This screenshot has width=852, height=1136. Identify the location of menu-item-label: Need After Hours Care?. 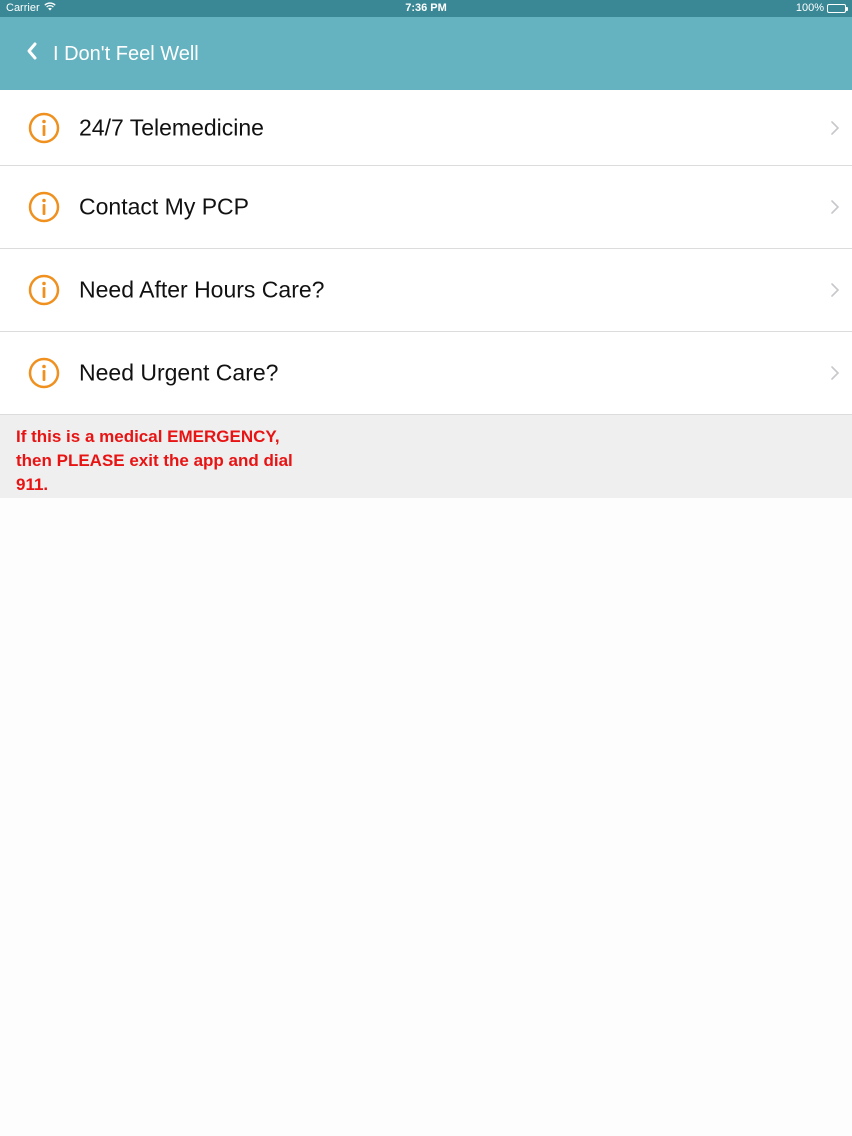
(202, 289).